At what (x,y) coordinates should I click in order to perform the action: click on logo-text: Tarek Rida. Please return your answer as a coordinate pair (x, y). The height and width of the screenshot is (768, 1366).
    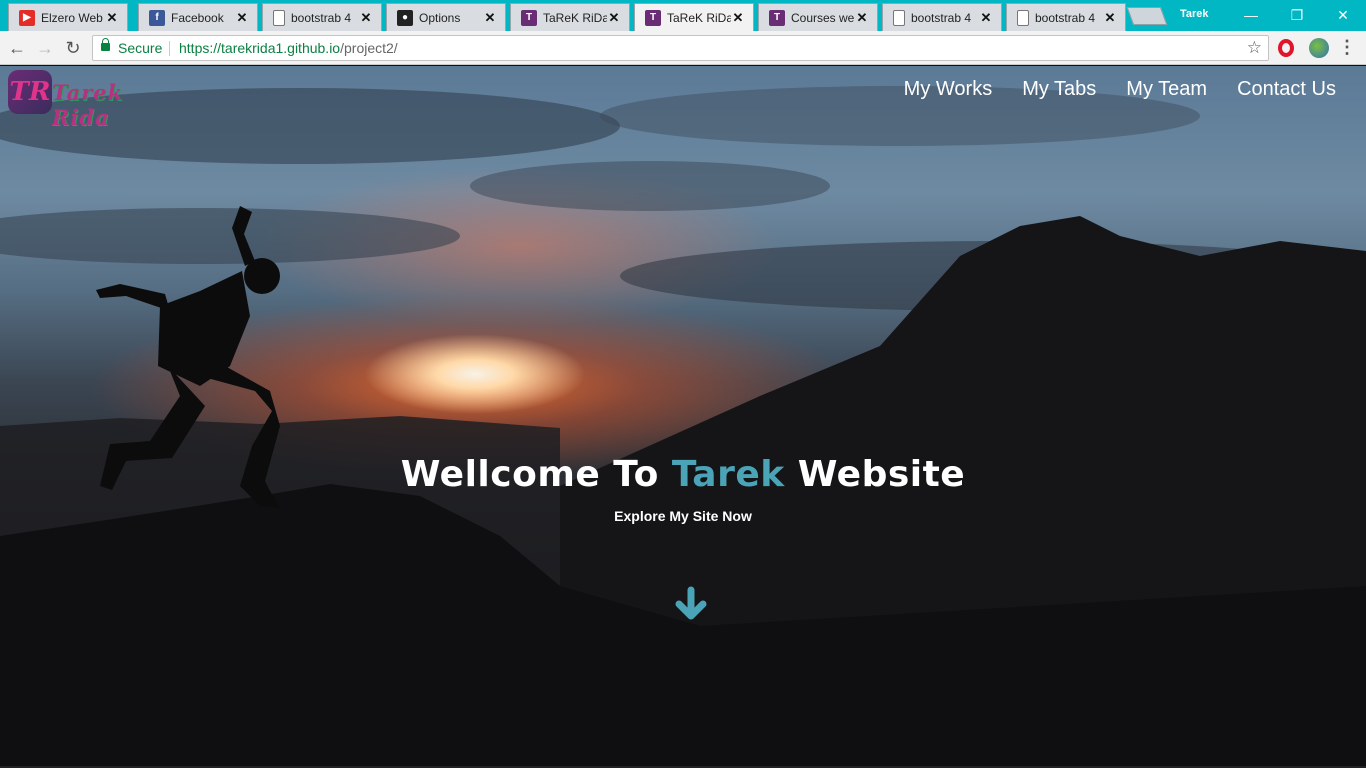
    Looking at the image, I should click on (88, 105).